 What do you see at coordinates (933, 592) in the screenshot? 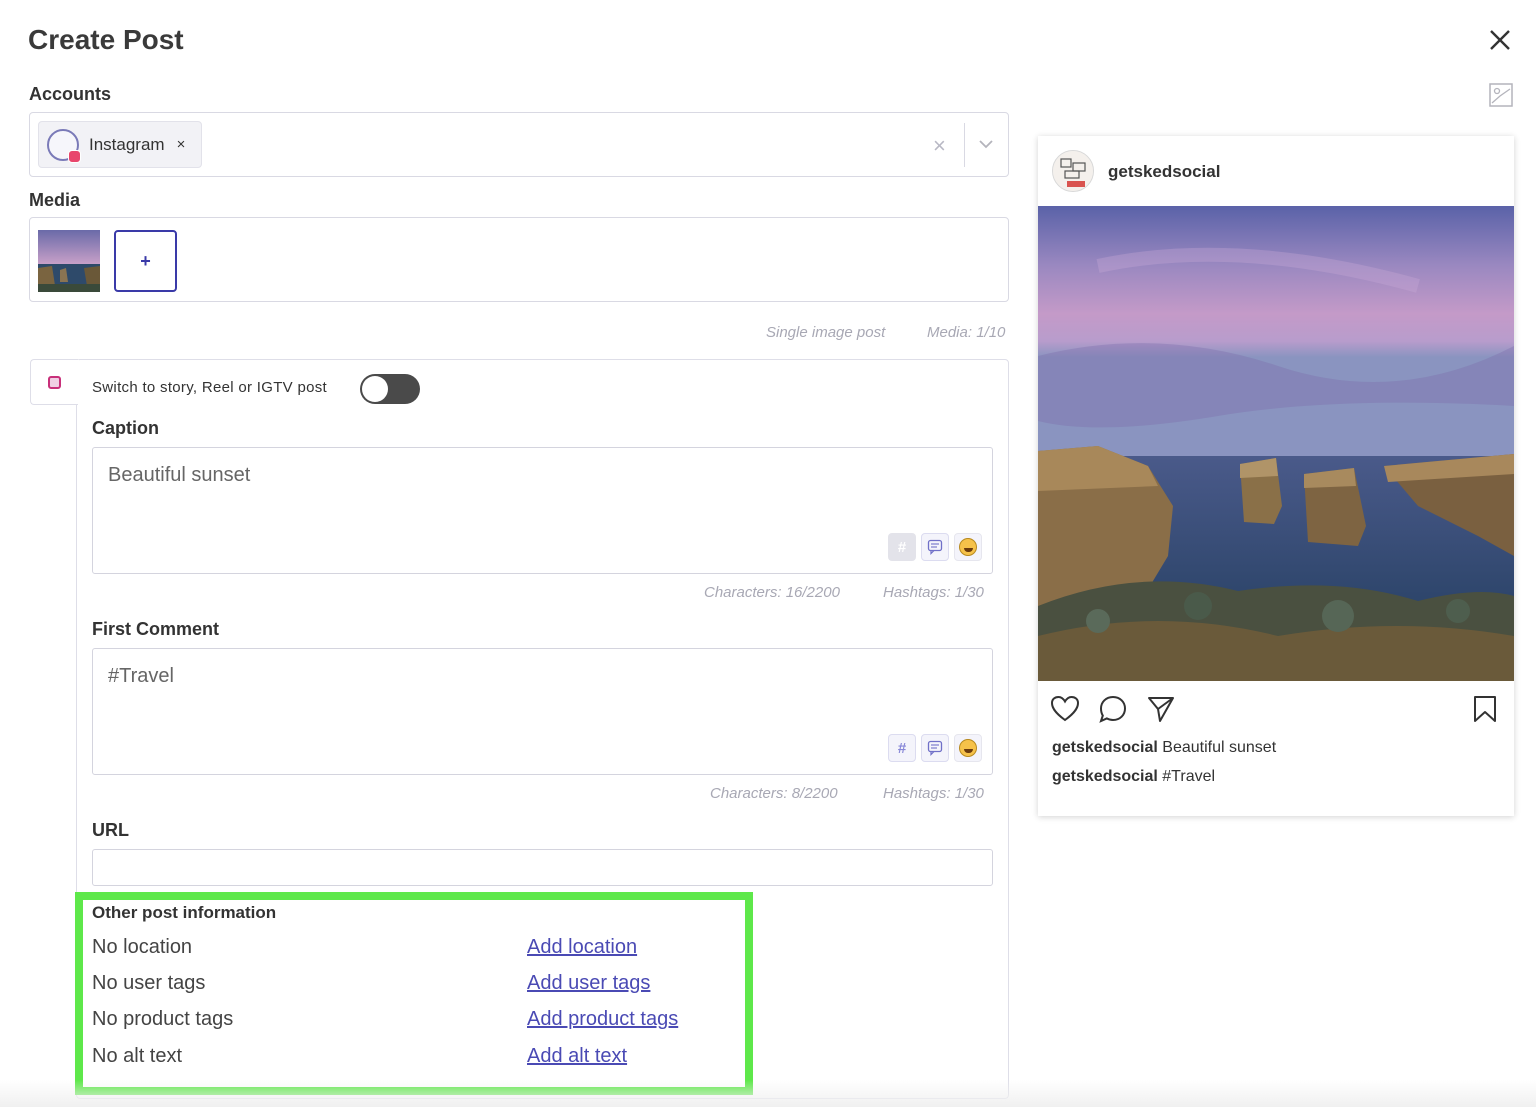
I see `caption-hashtags: Hashtags: 1/30` at bounding box center [933, 592].